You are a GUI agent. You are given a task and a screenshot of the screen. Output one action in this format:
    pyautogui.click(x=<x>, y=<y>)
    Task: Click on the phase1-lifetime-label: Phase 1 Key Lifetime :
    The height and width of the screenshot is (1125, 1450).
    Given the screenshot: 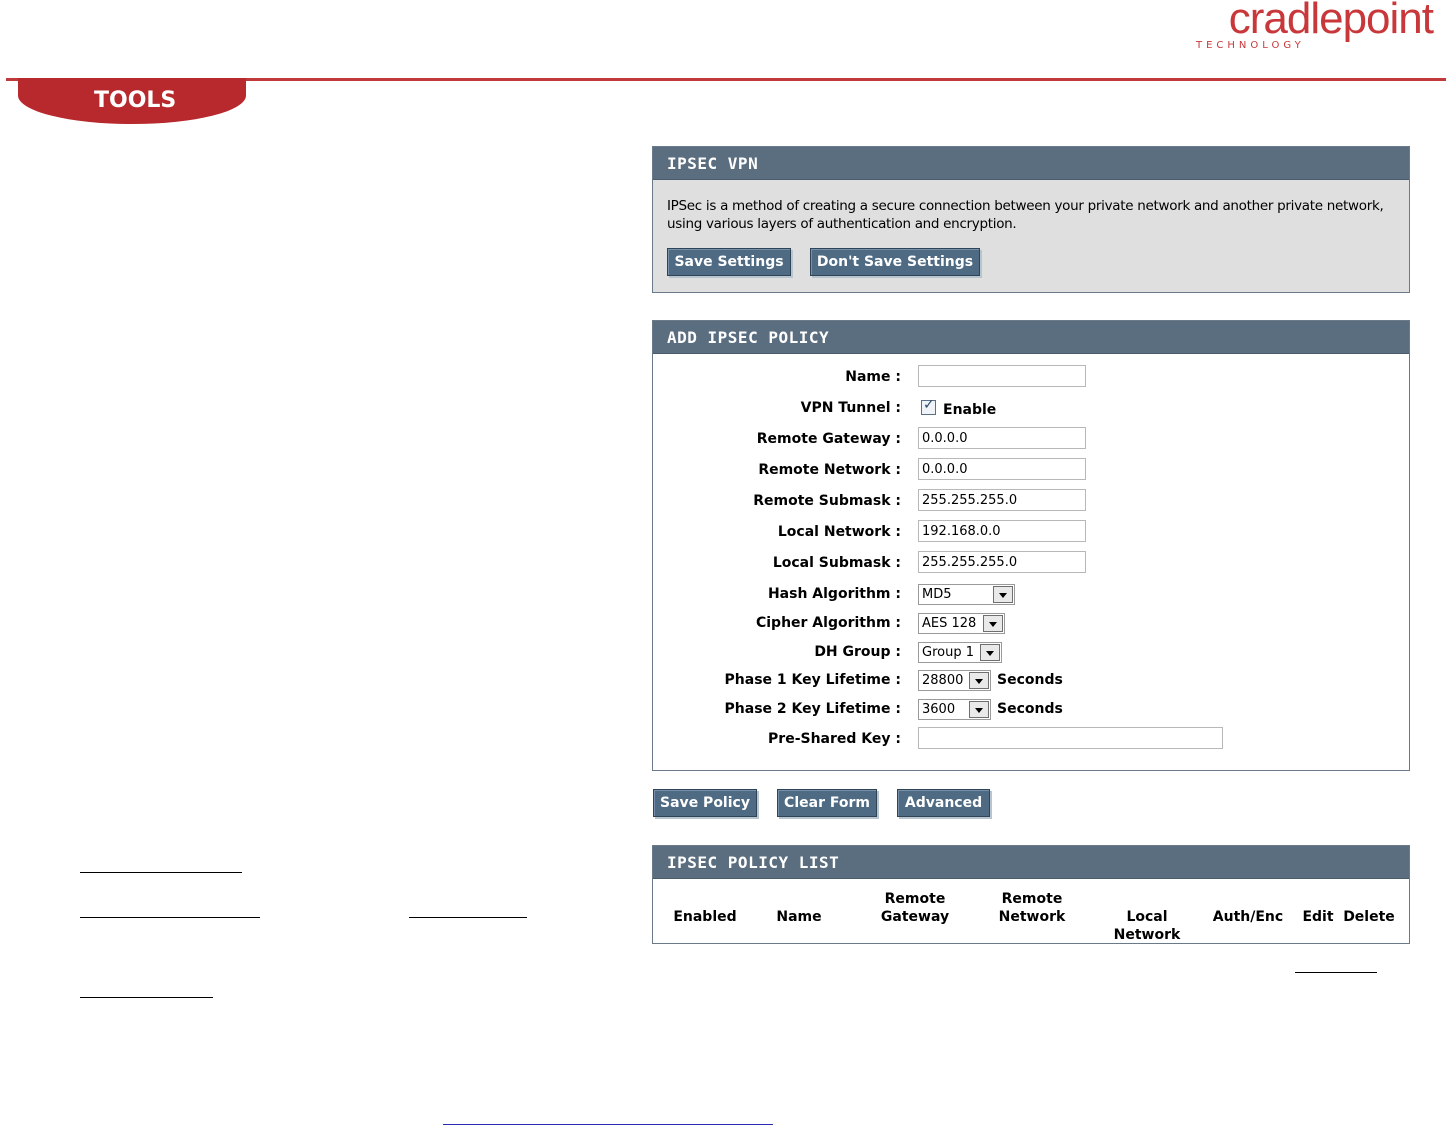 What is the action you would take?
    pyautogui.click(x=812, y=680)
    